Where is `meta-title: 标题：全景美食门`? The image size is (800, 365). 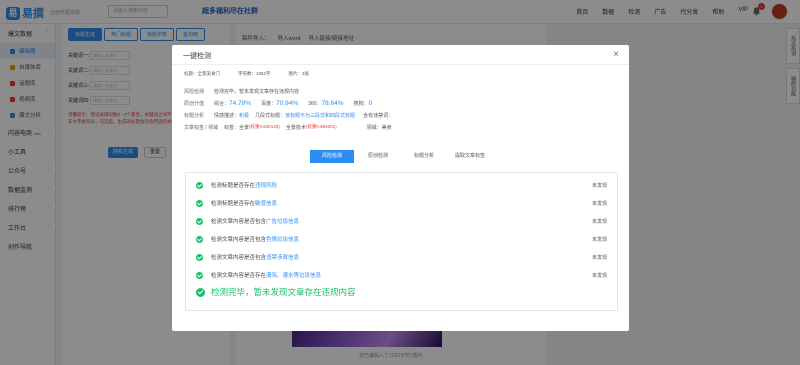
meta-title: 标题：全景美食门 is located at coordinates (202, 73).